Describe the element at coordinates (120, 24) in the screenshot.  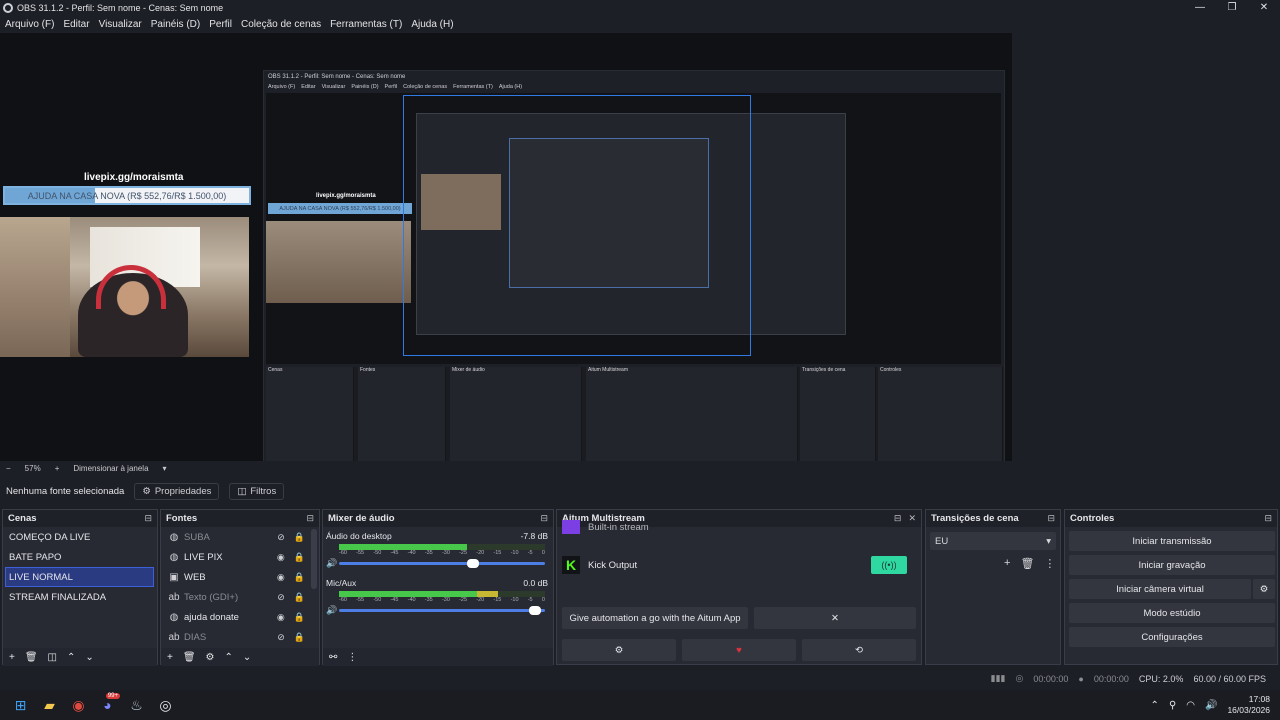
I see `menu-visualizar: Visualizar` at that location.